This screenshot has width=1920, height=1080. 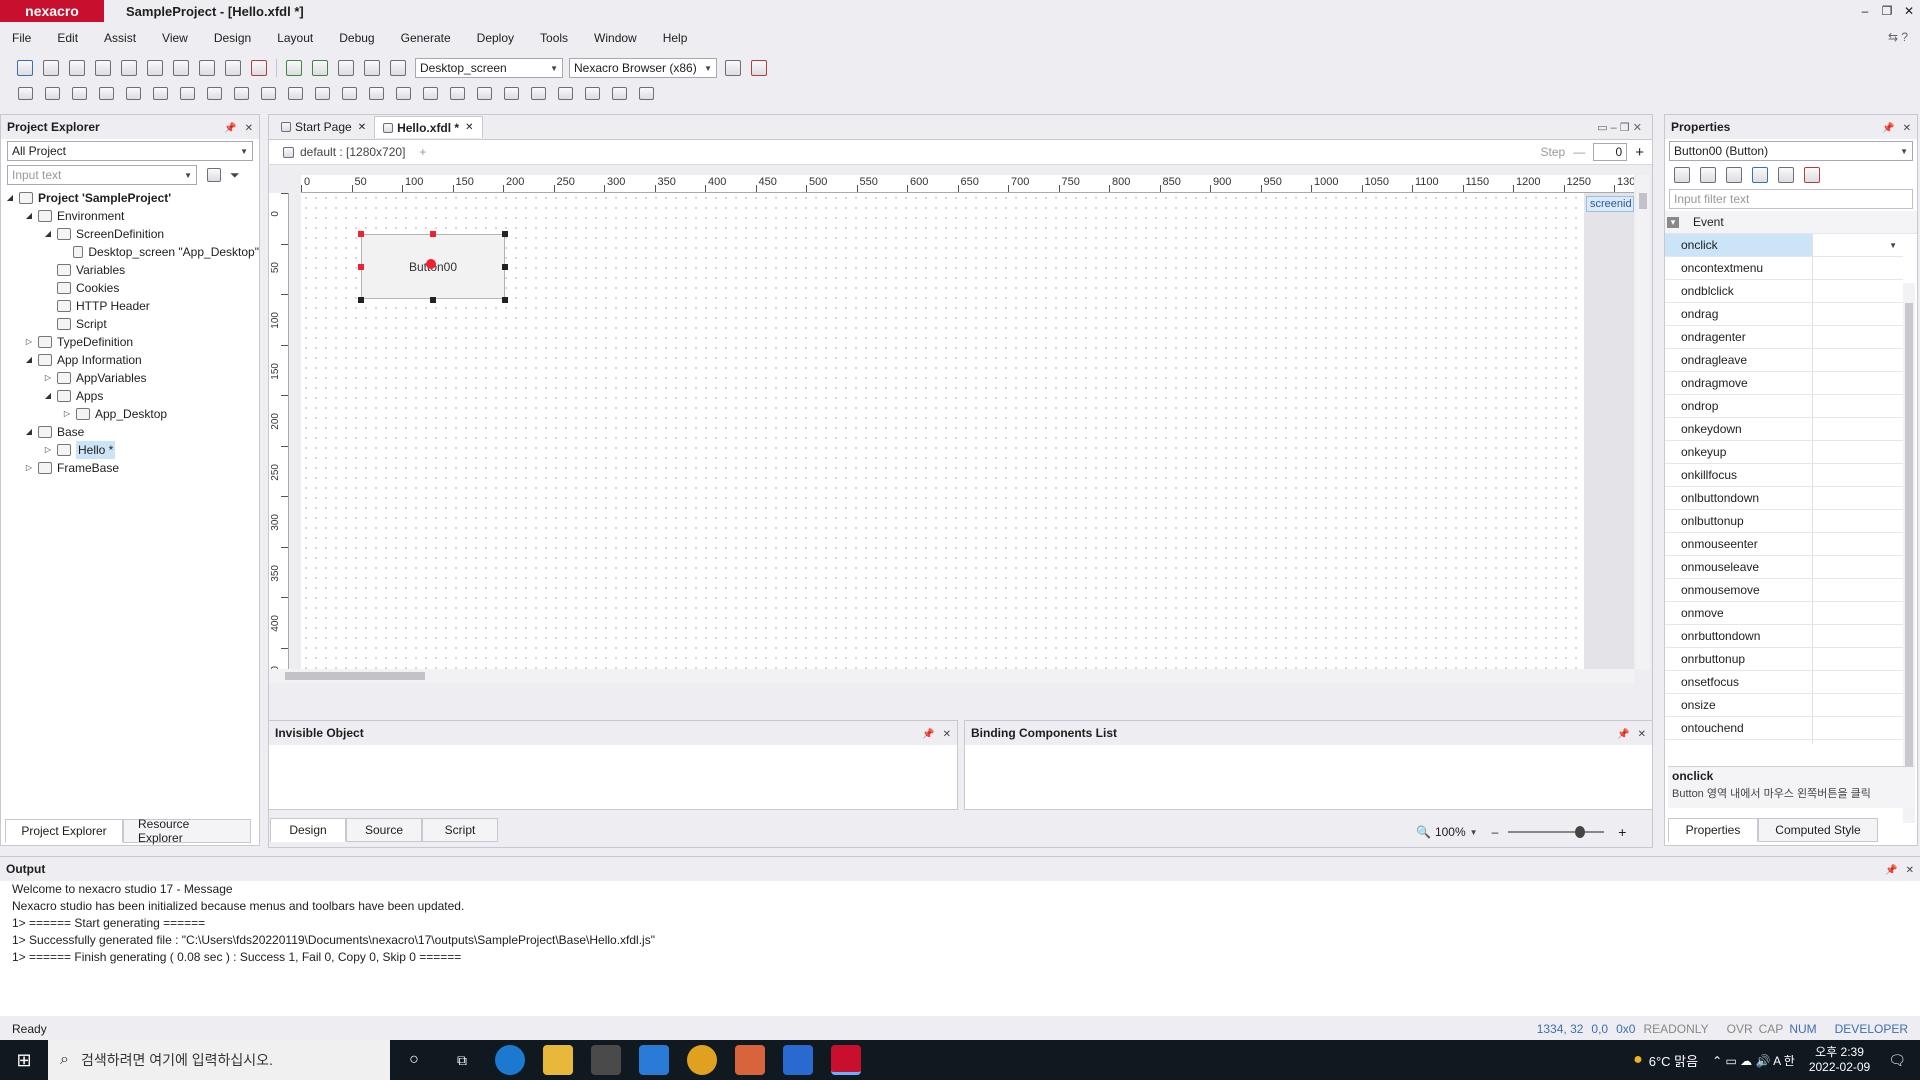 I want to click on filter-input: Input filter text, so click(x=1791, y=199).